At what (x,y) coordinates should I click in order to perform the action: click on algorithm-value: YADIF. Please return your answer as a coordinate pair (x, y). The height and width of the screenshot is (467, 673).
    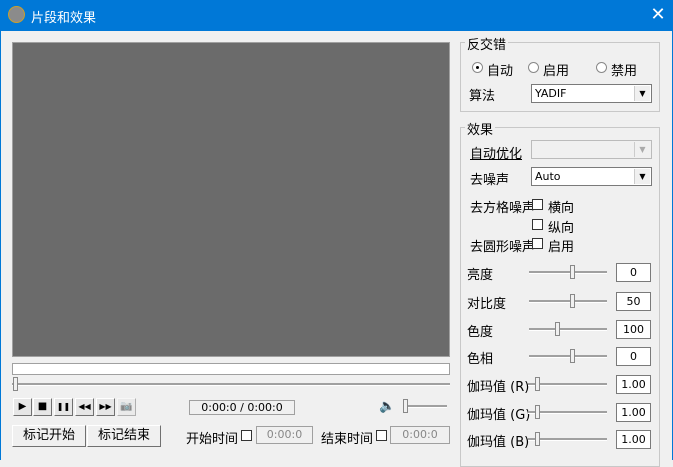
    Looking at the image, I should click on (551, 93).